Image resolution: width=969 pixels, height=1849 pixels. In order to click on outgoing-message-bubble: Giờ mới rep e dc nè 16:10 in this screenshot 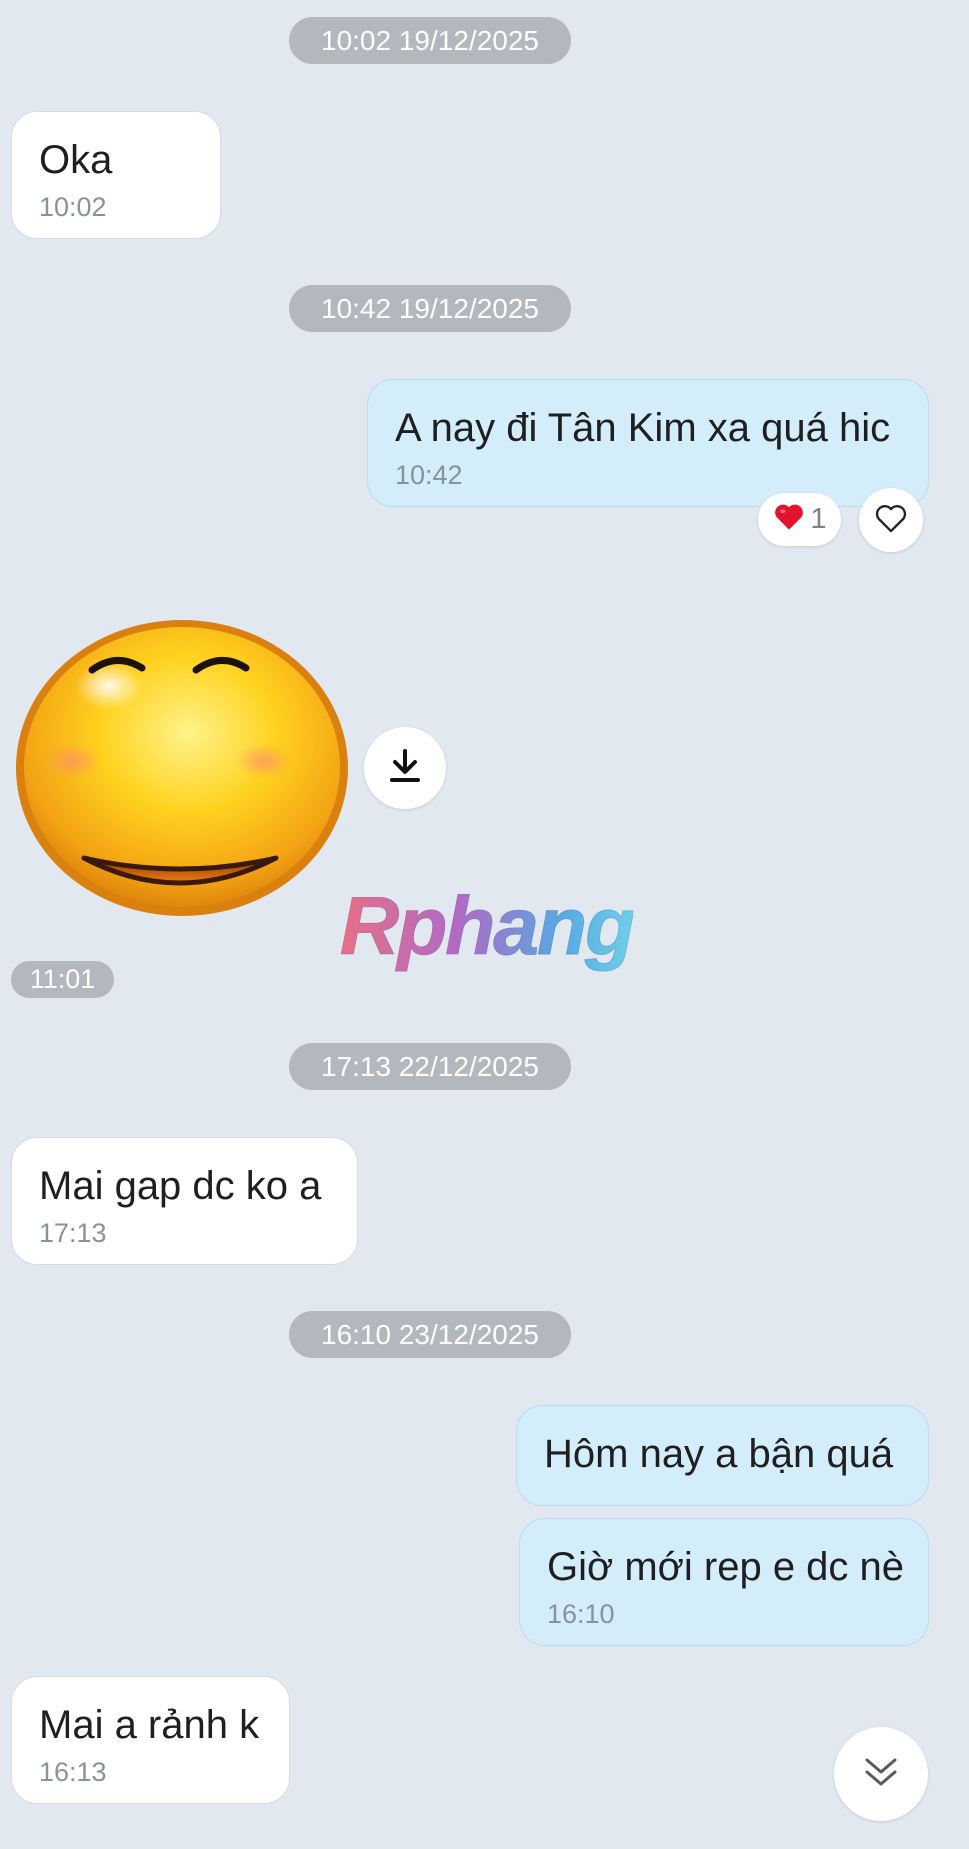, I will do `click(724, 1582)`.